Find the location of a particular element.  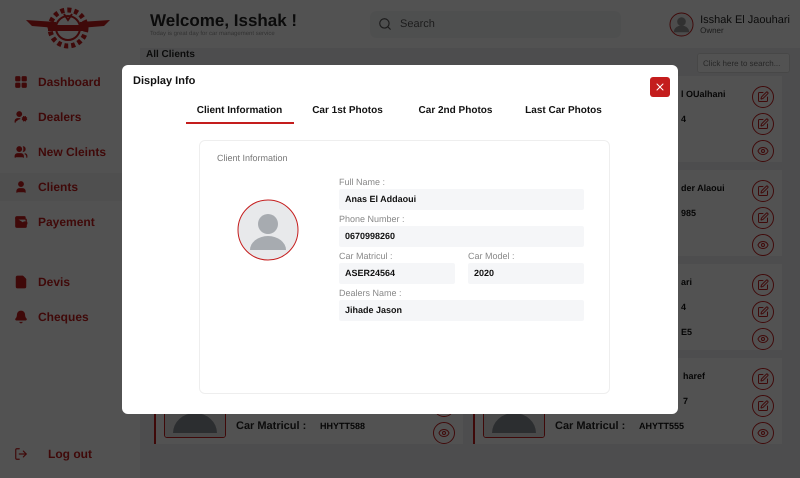

tab: Last Car Photos is located at coordinates (564, 112).